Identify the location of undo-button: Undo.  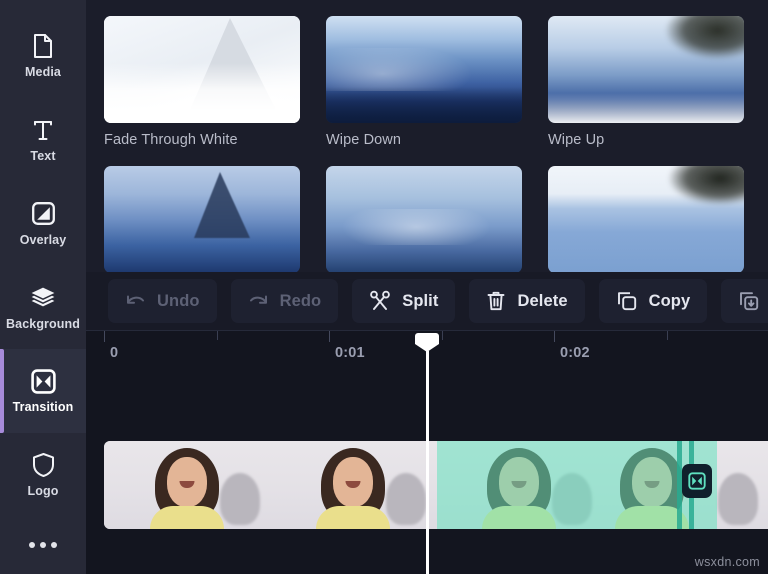
(162, 301).